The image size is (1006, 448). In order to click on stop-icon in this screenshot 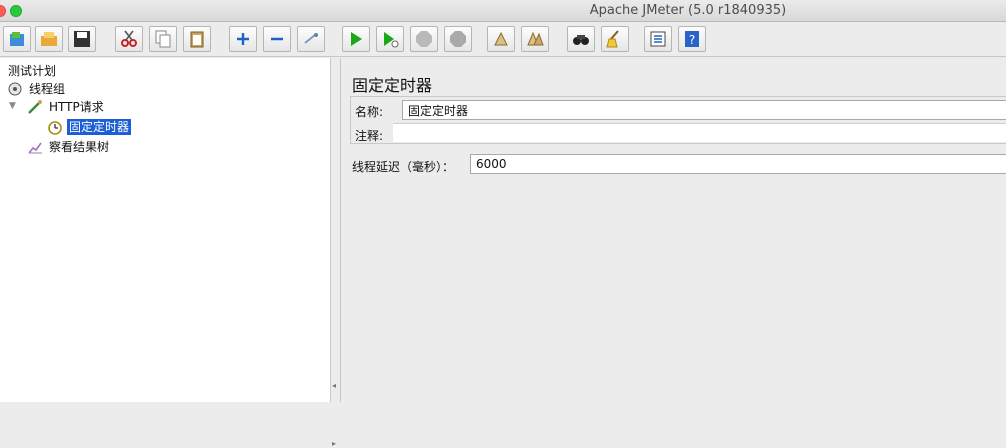, I will do `click(424, 39)`.